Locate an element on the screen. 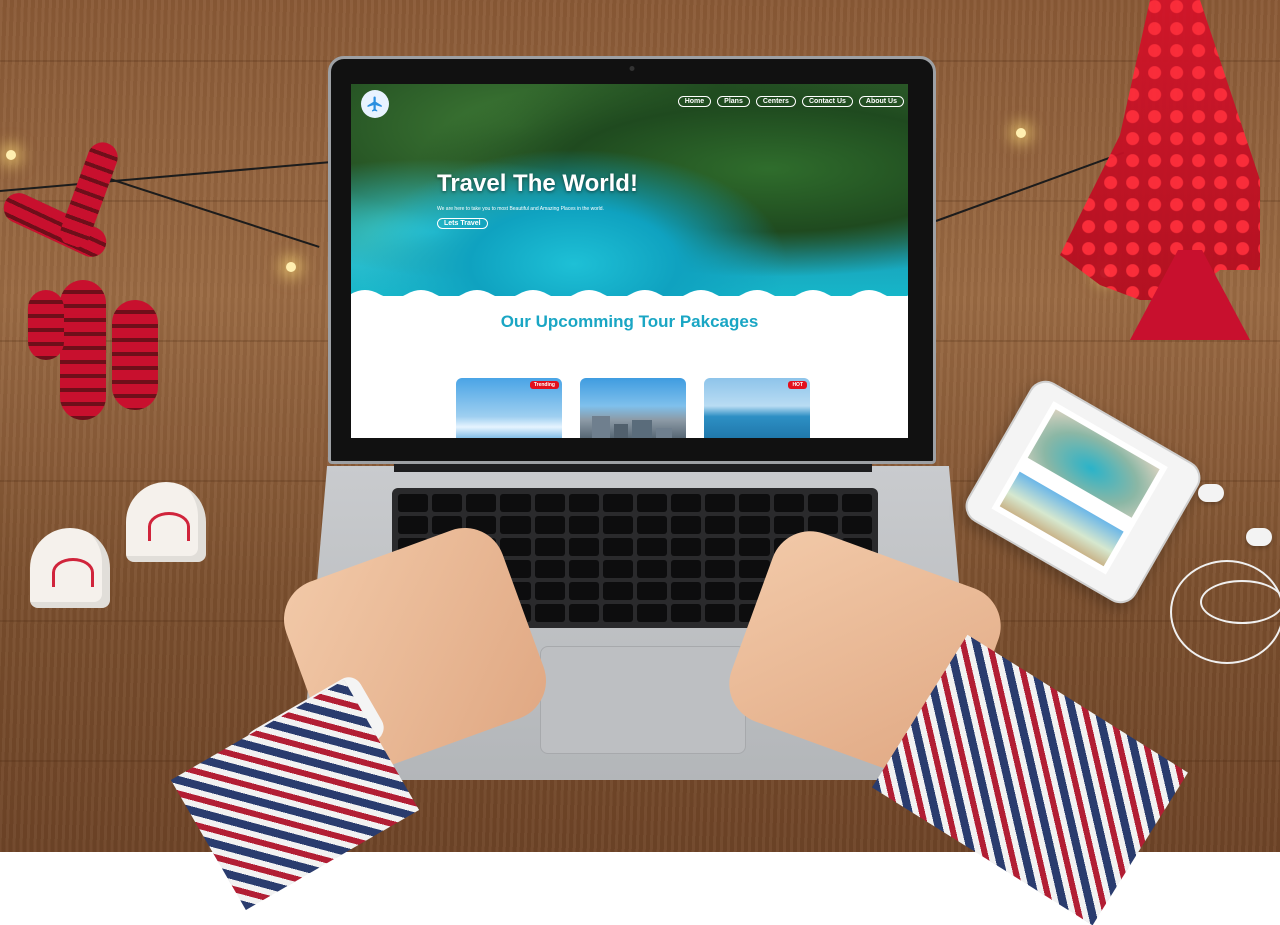  tour-card: Trending is located at coordinates (509, 408).